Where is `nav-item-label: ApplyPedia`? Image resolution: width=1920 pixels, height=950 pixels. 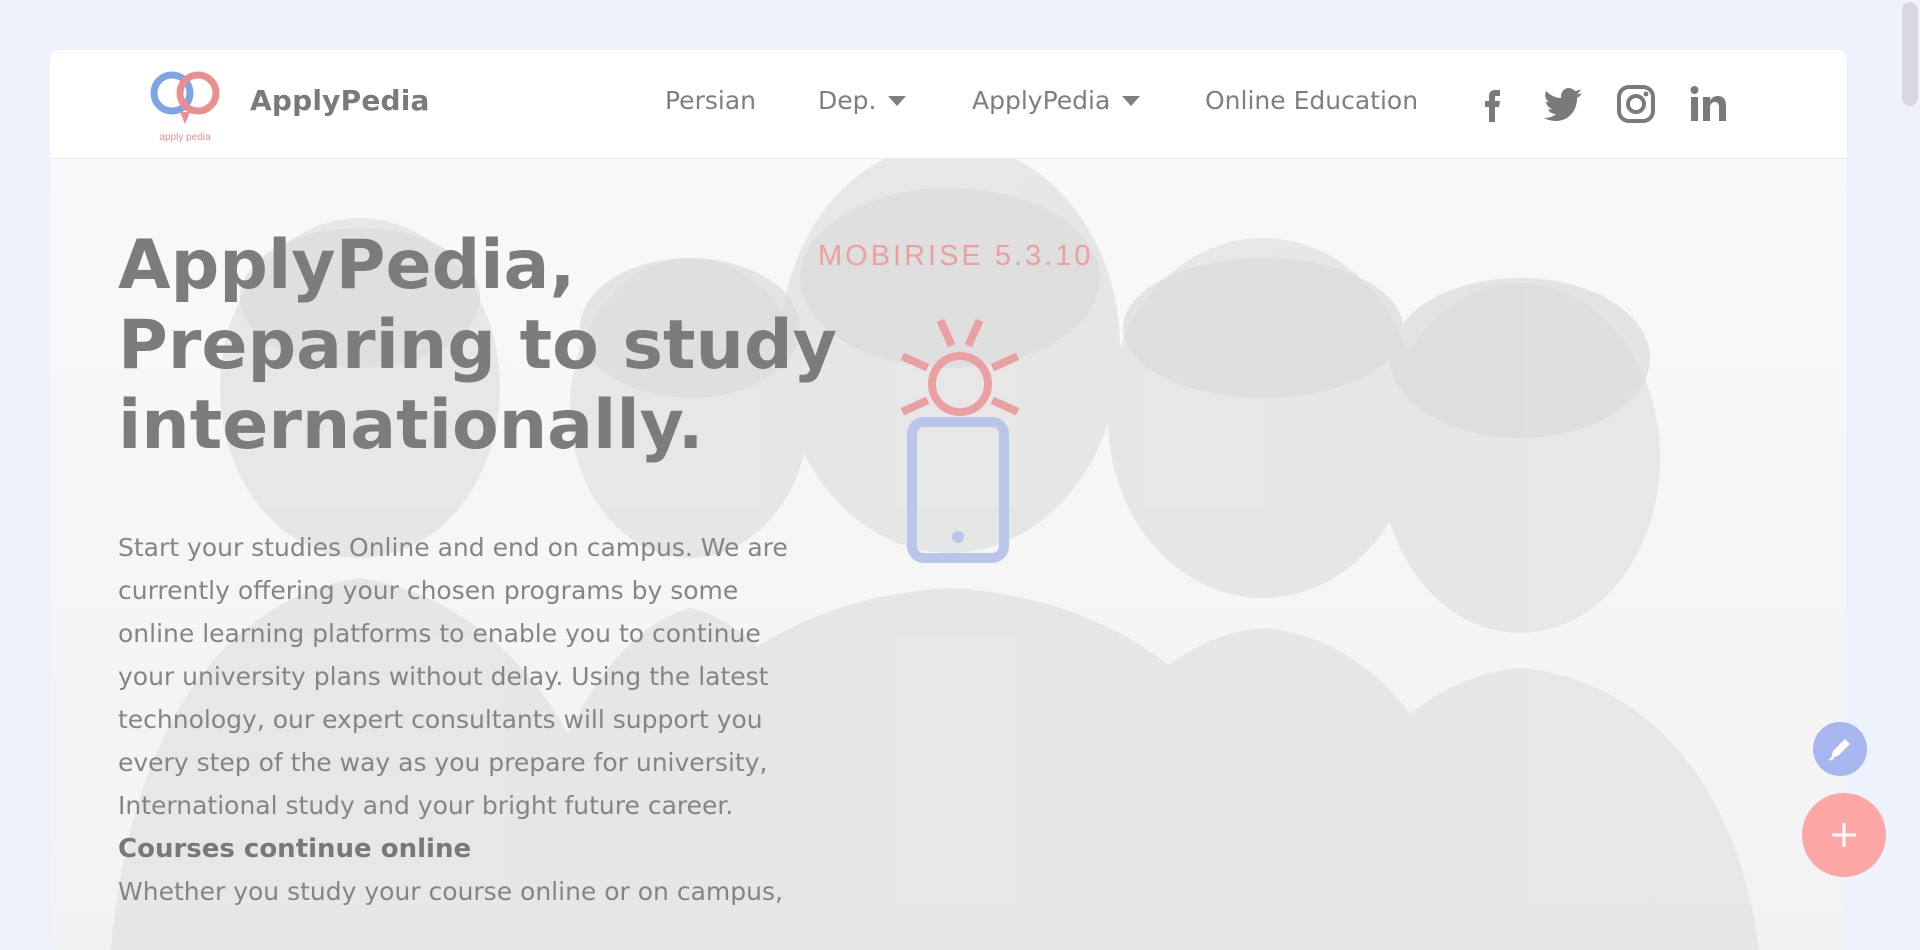 nav-item-label: ApplyPedia is located at coordinates (1041, 100).